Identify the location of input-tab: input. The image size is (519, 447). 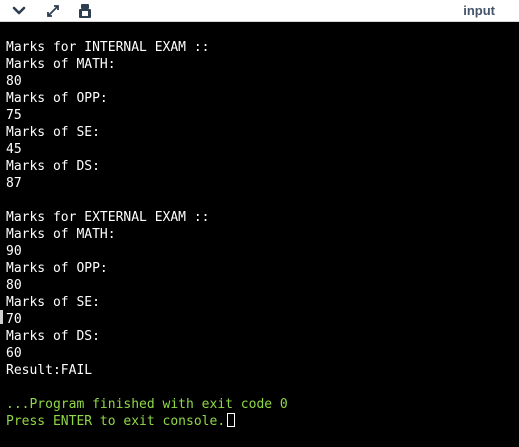
(479, 10).